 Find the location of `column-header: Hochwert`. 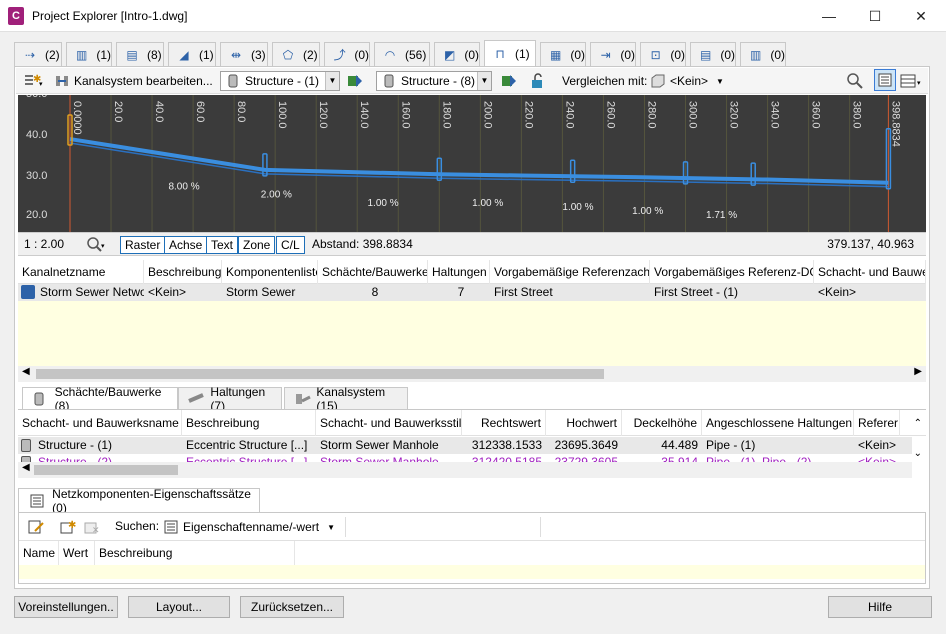

column-header: Hochwert is located at coordinates (584, 423).